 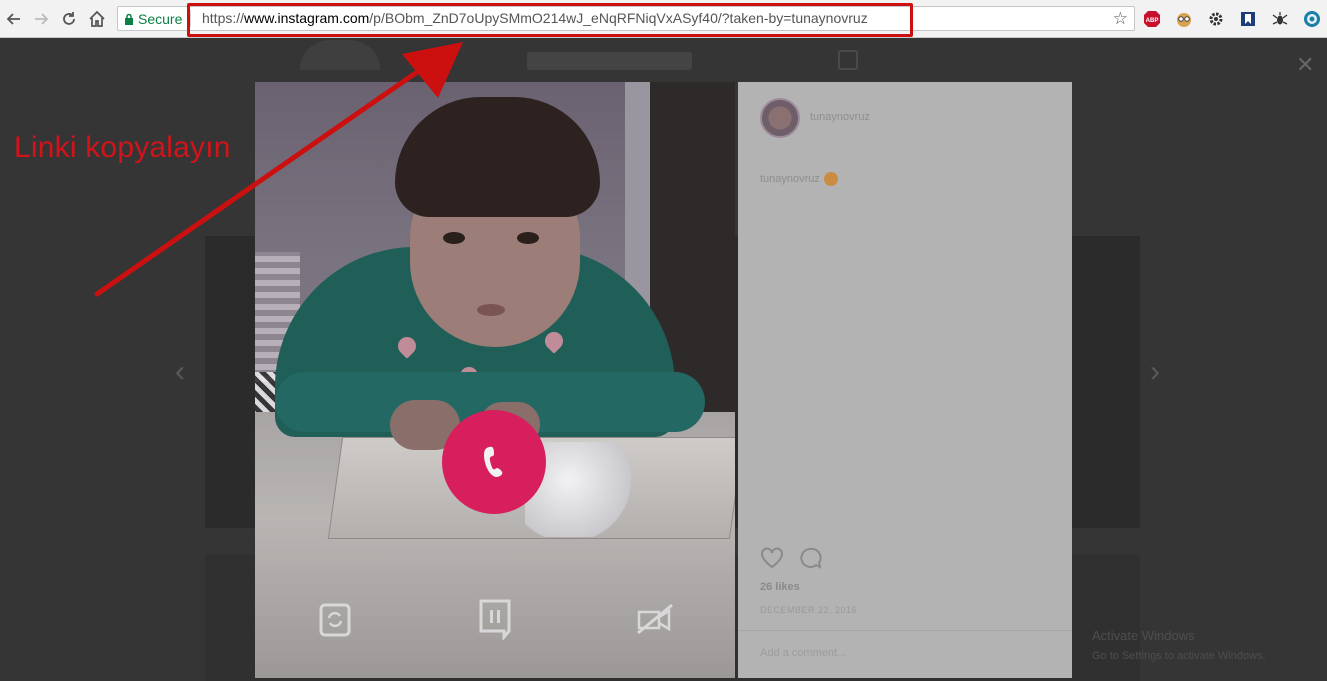 I want to click on end-call-button, so click(x=494, y=462).